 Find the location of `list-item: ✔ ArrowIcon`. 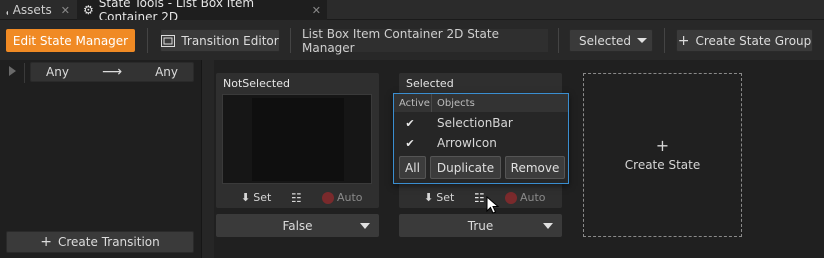

list-item: ✔ ArrowIcon is located at coordinates (481, 143).